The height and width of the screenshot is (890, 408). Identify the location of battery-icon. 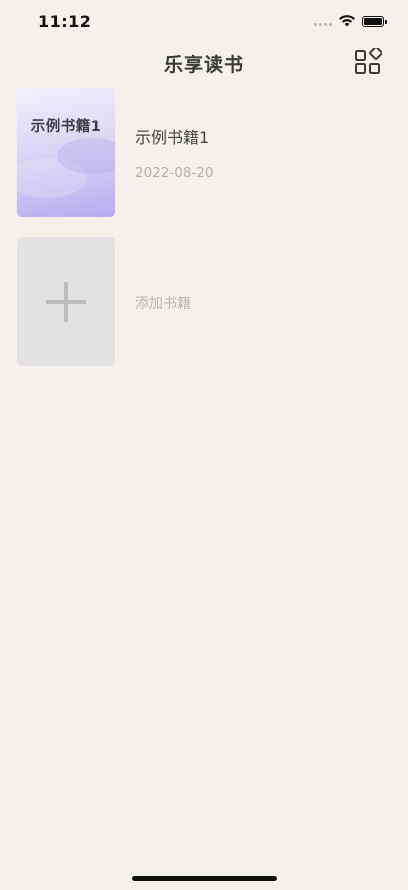
(374, 21).